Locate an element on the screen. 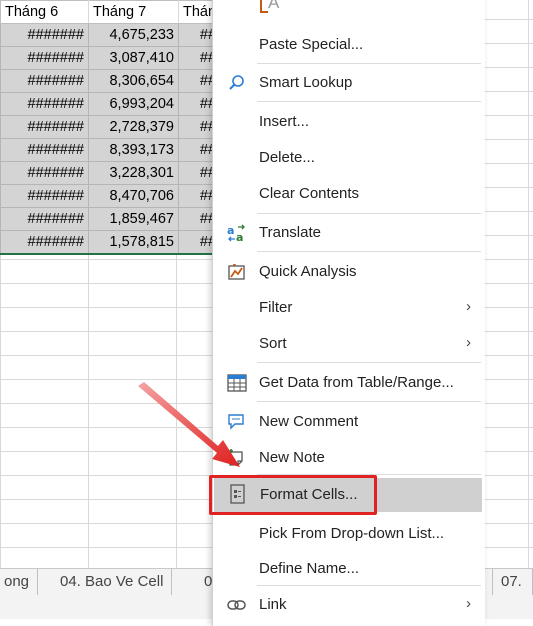  annotation-arrow-icon is located at coordinates (189, 424).